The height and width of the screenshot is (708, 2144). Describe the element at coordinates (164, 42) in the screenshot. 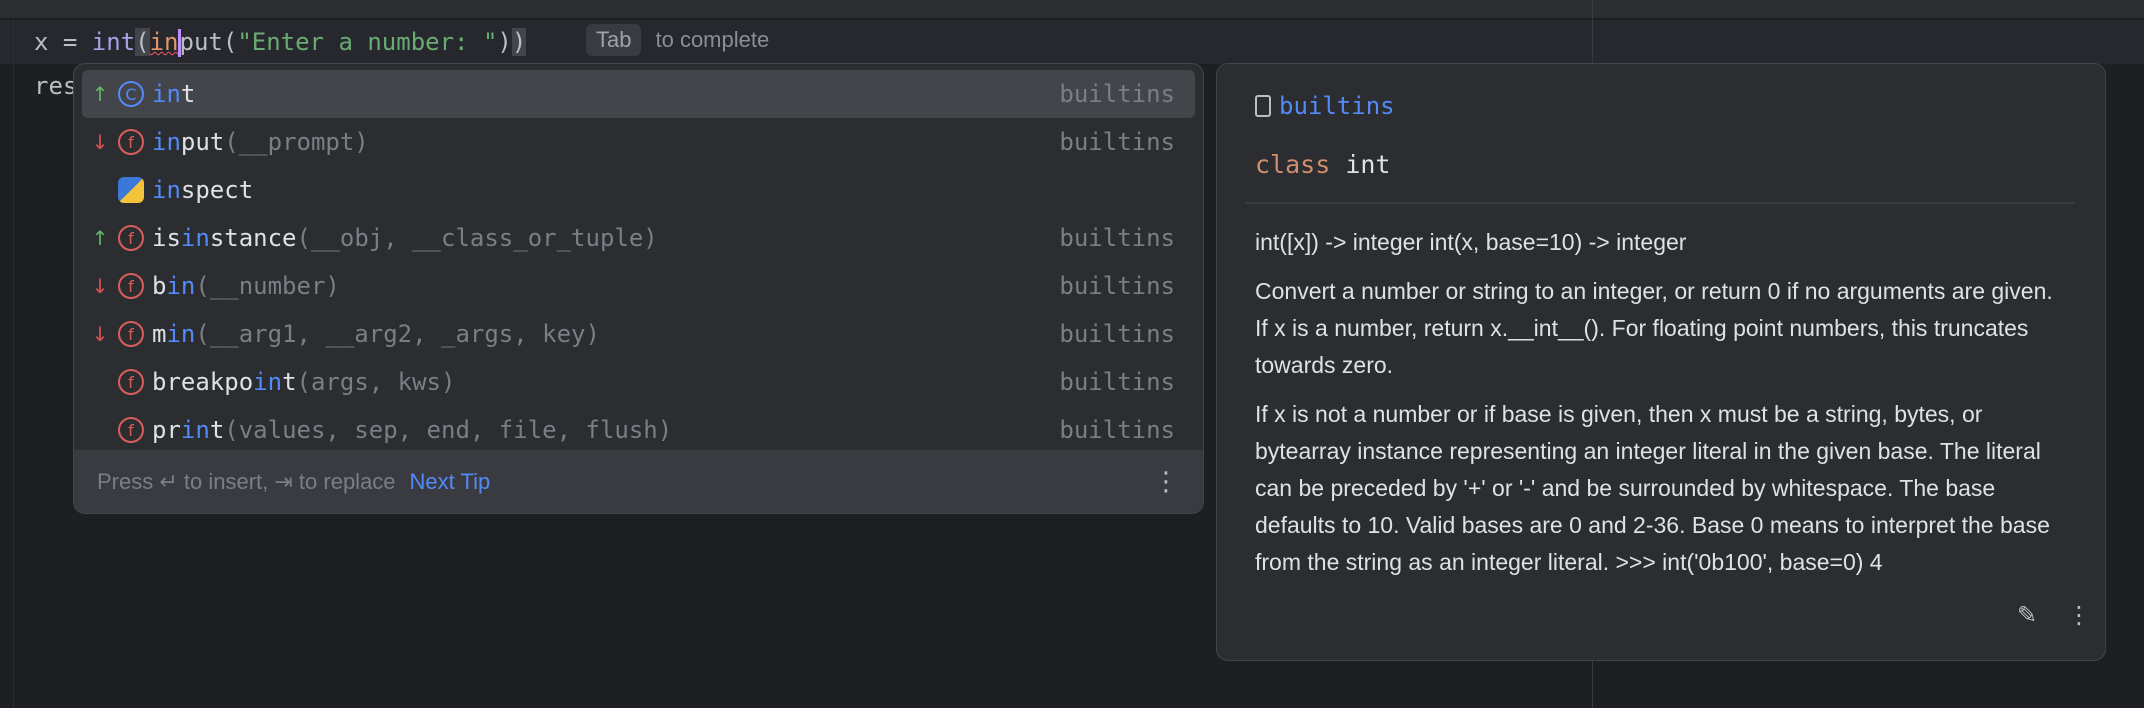

I see `typed-text: in` at that location.